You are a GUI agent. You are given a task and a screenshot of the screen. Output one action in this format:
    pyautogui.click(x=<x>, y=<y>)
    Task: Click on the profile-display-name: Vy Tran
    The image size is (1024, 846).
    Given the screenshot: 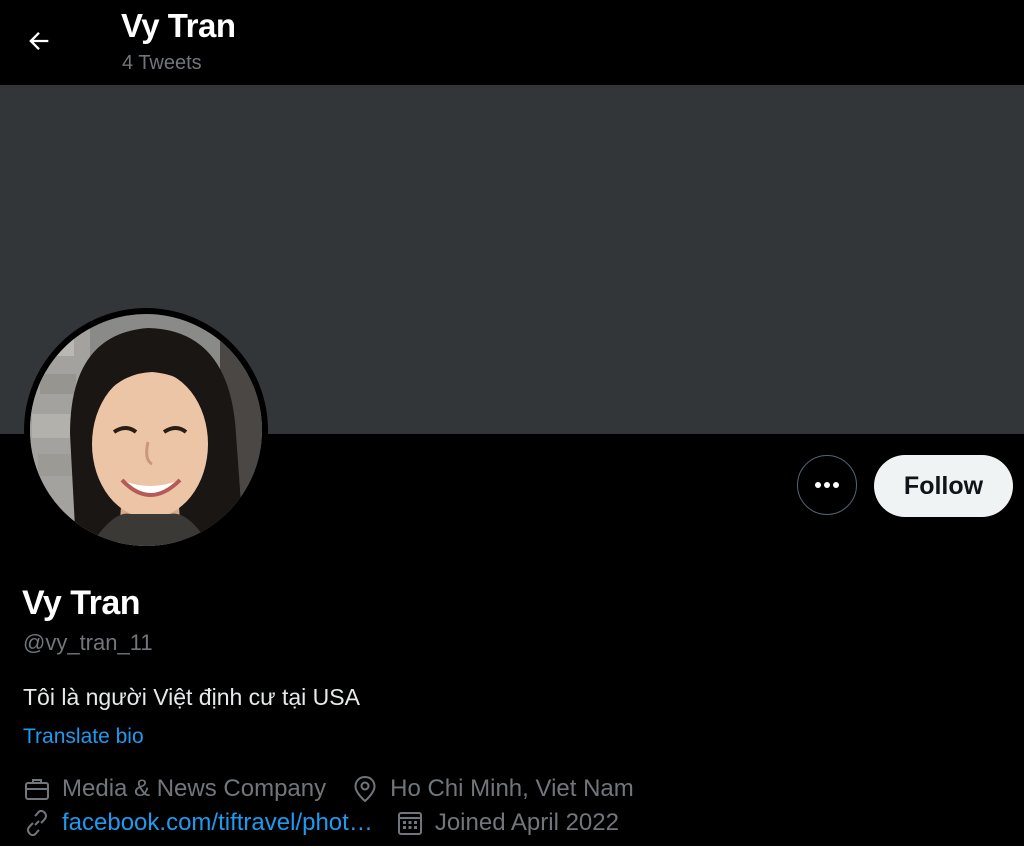 What is the action you would take?
    pyautogui.click(x=81, y=603)
    